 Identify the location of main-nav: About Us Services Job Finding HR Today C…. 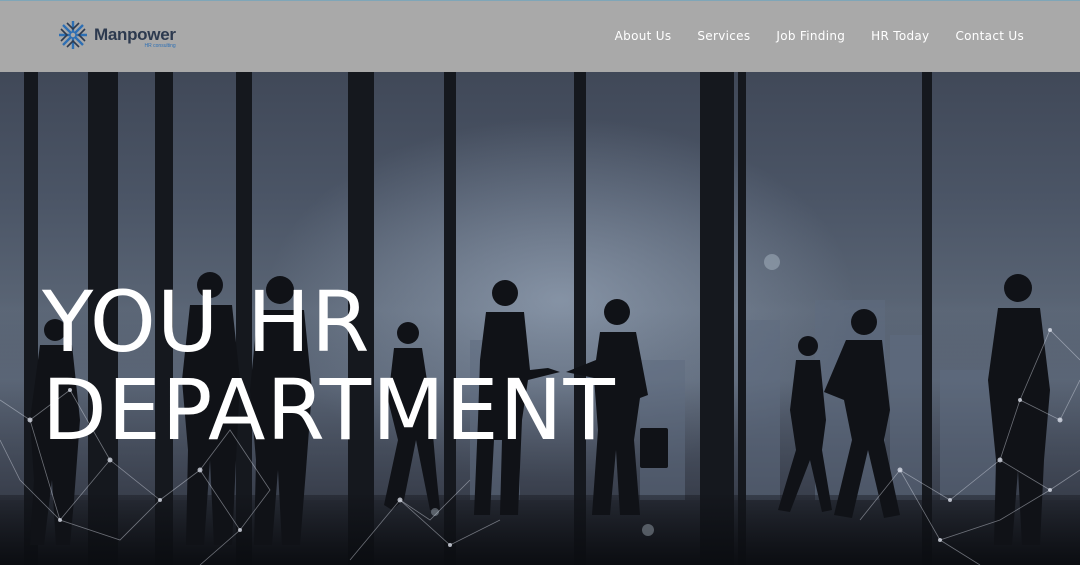
(819, 36).